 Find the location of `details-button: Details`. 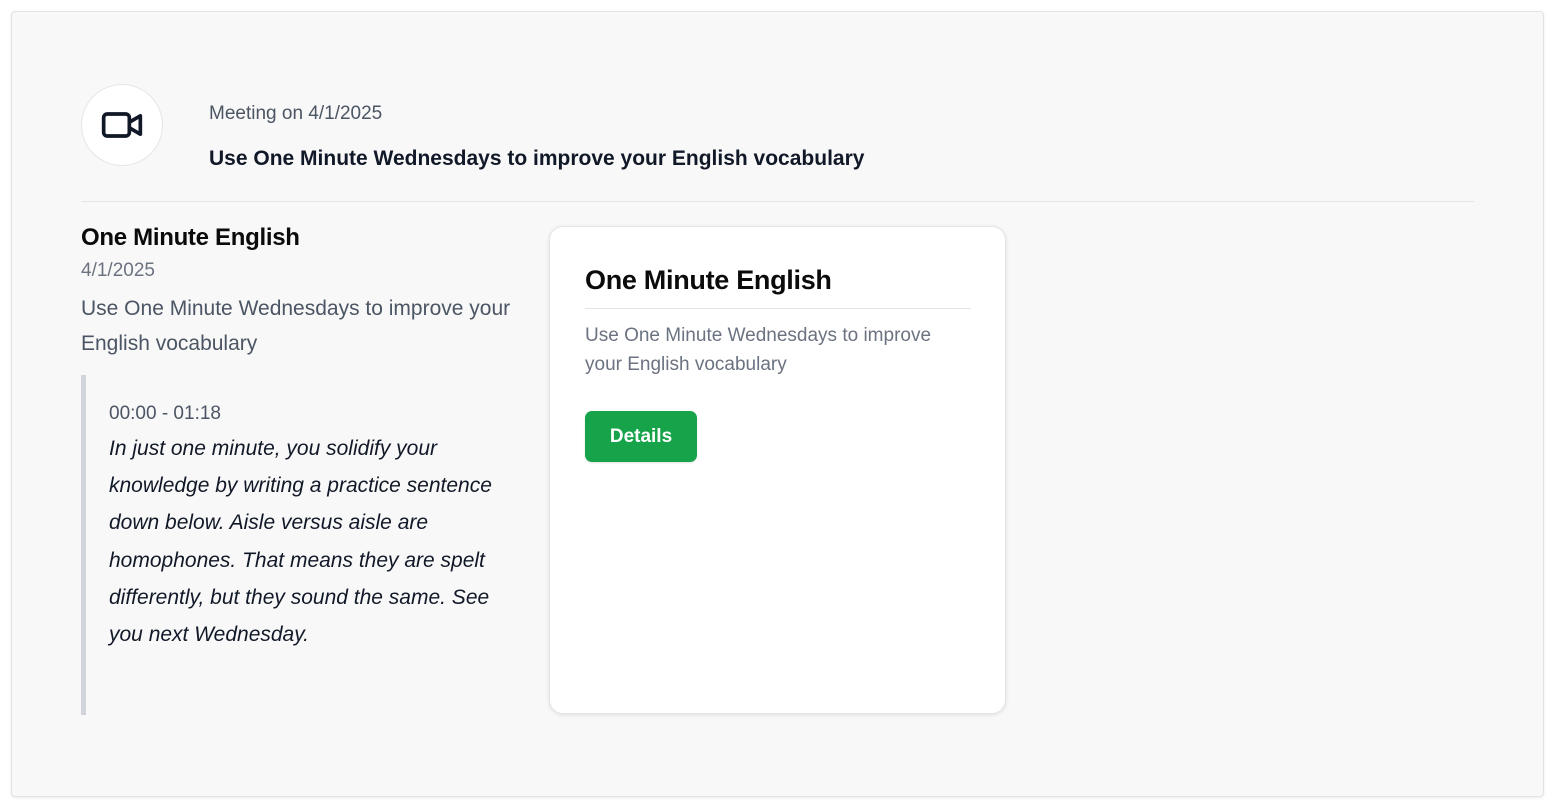

details-button: Details is located at coordinates (641, 436).